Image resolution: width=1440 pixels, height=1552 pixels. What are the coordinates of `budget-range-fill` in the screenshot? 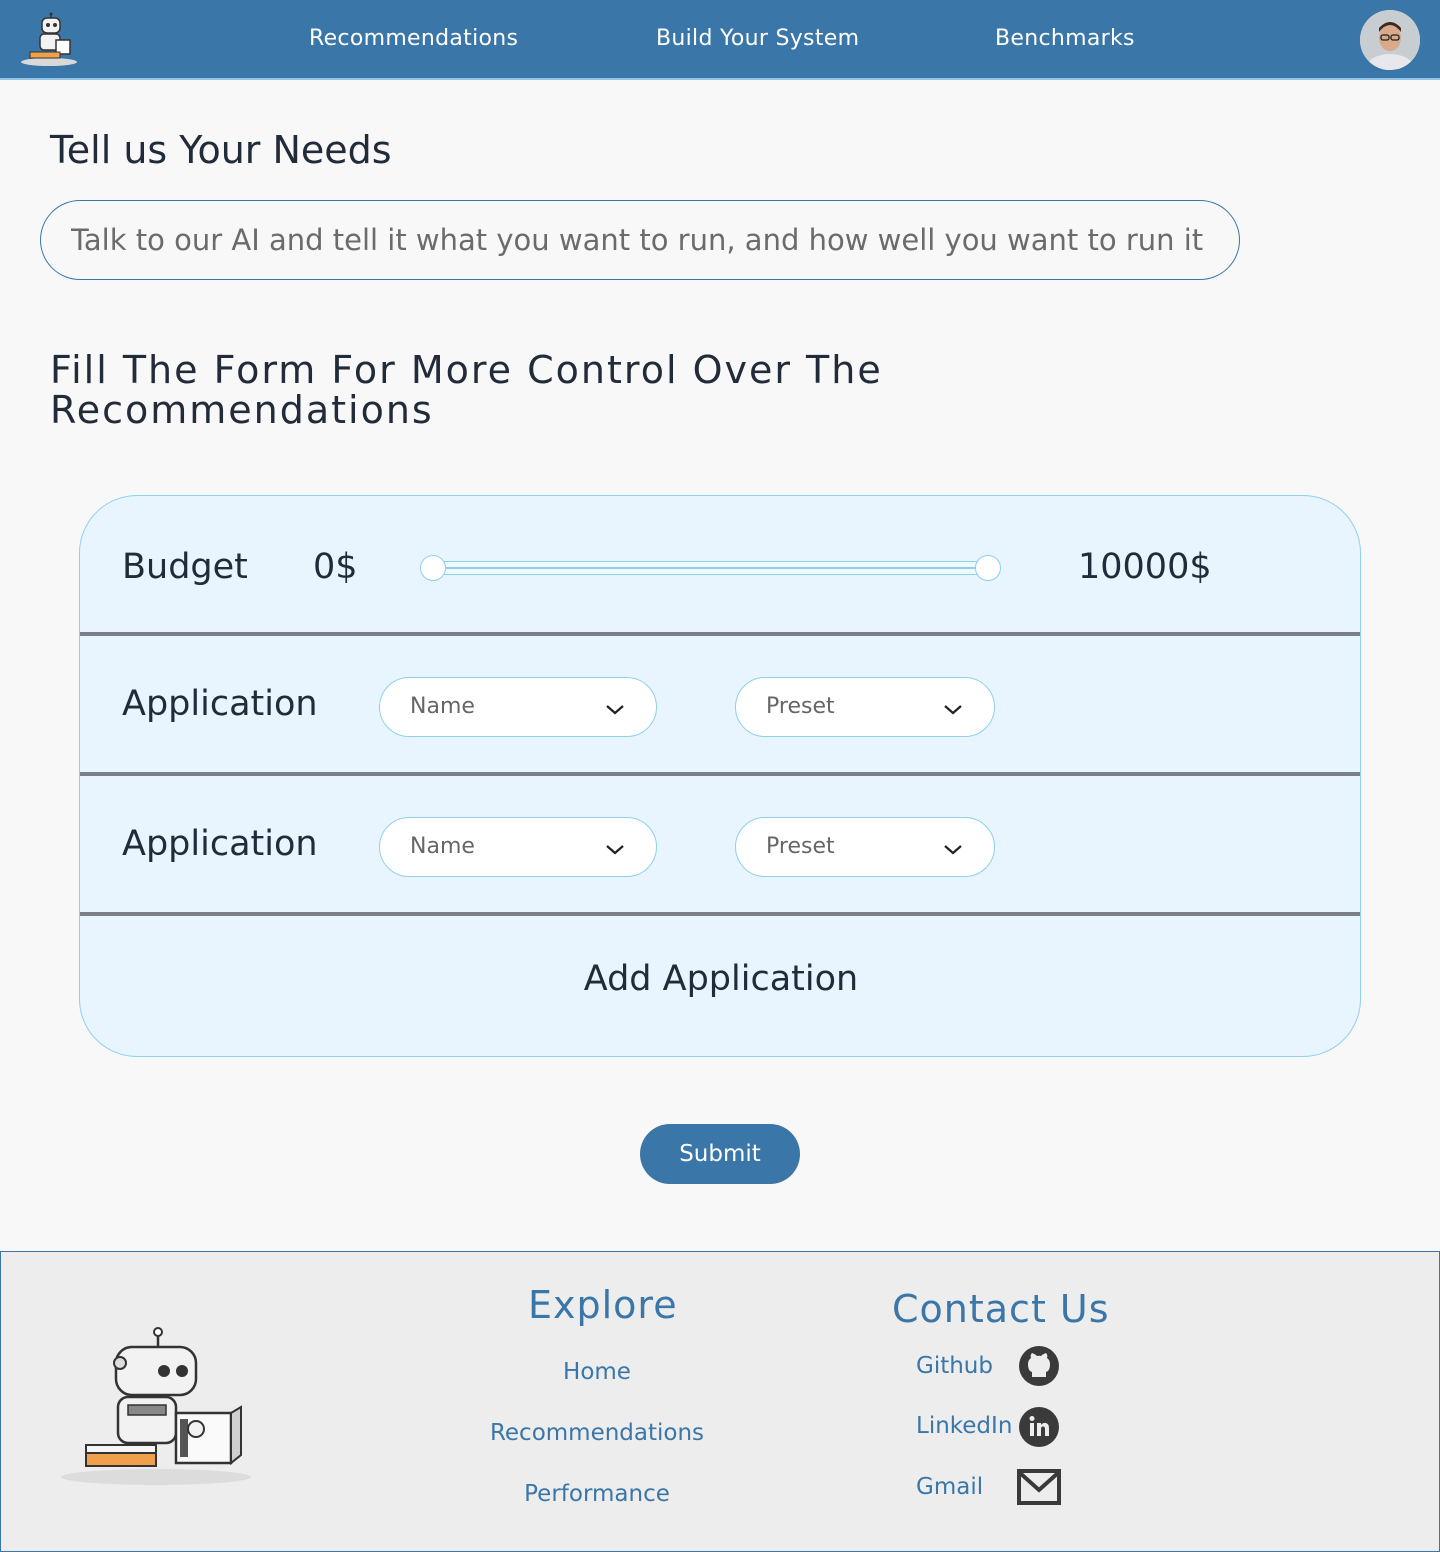 It's located at (710, 568).